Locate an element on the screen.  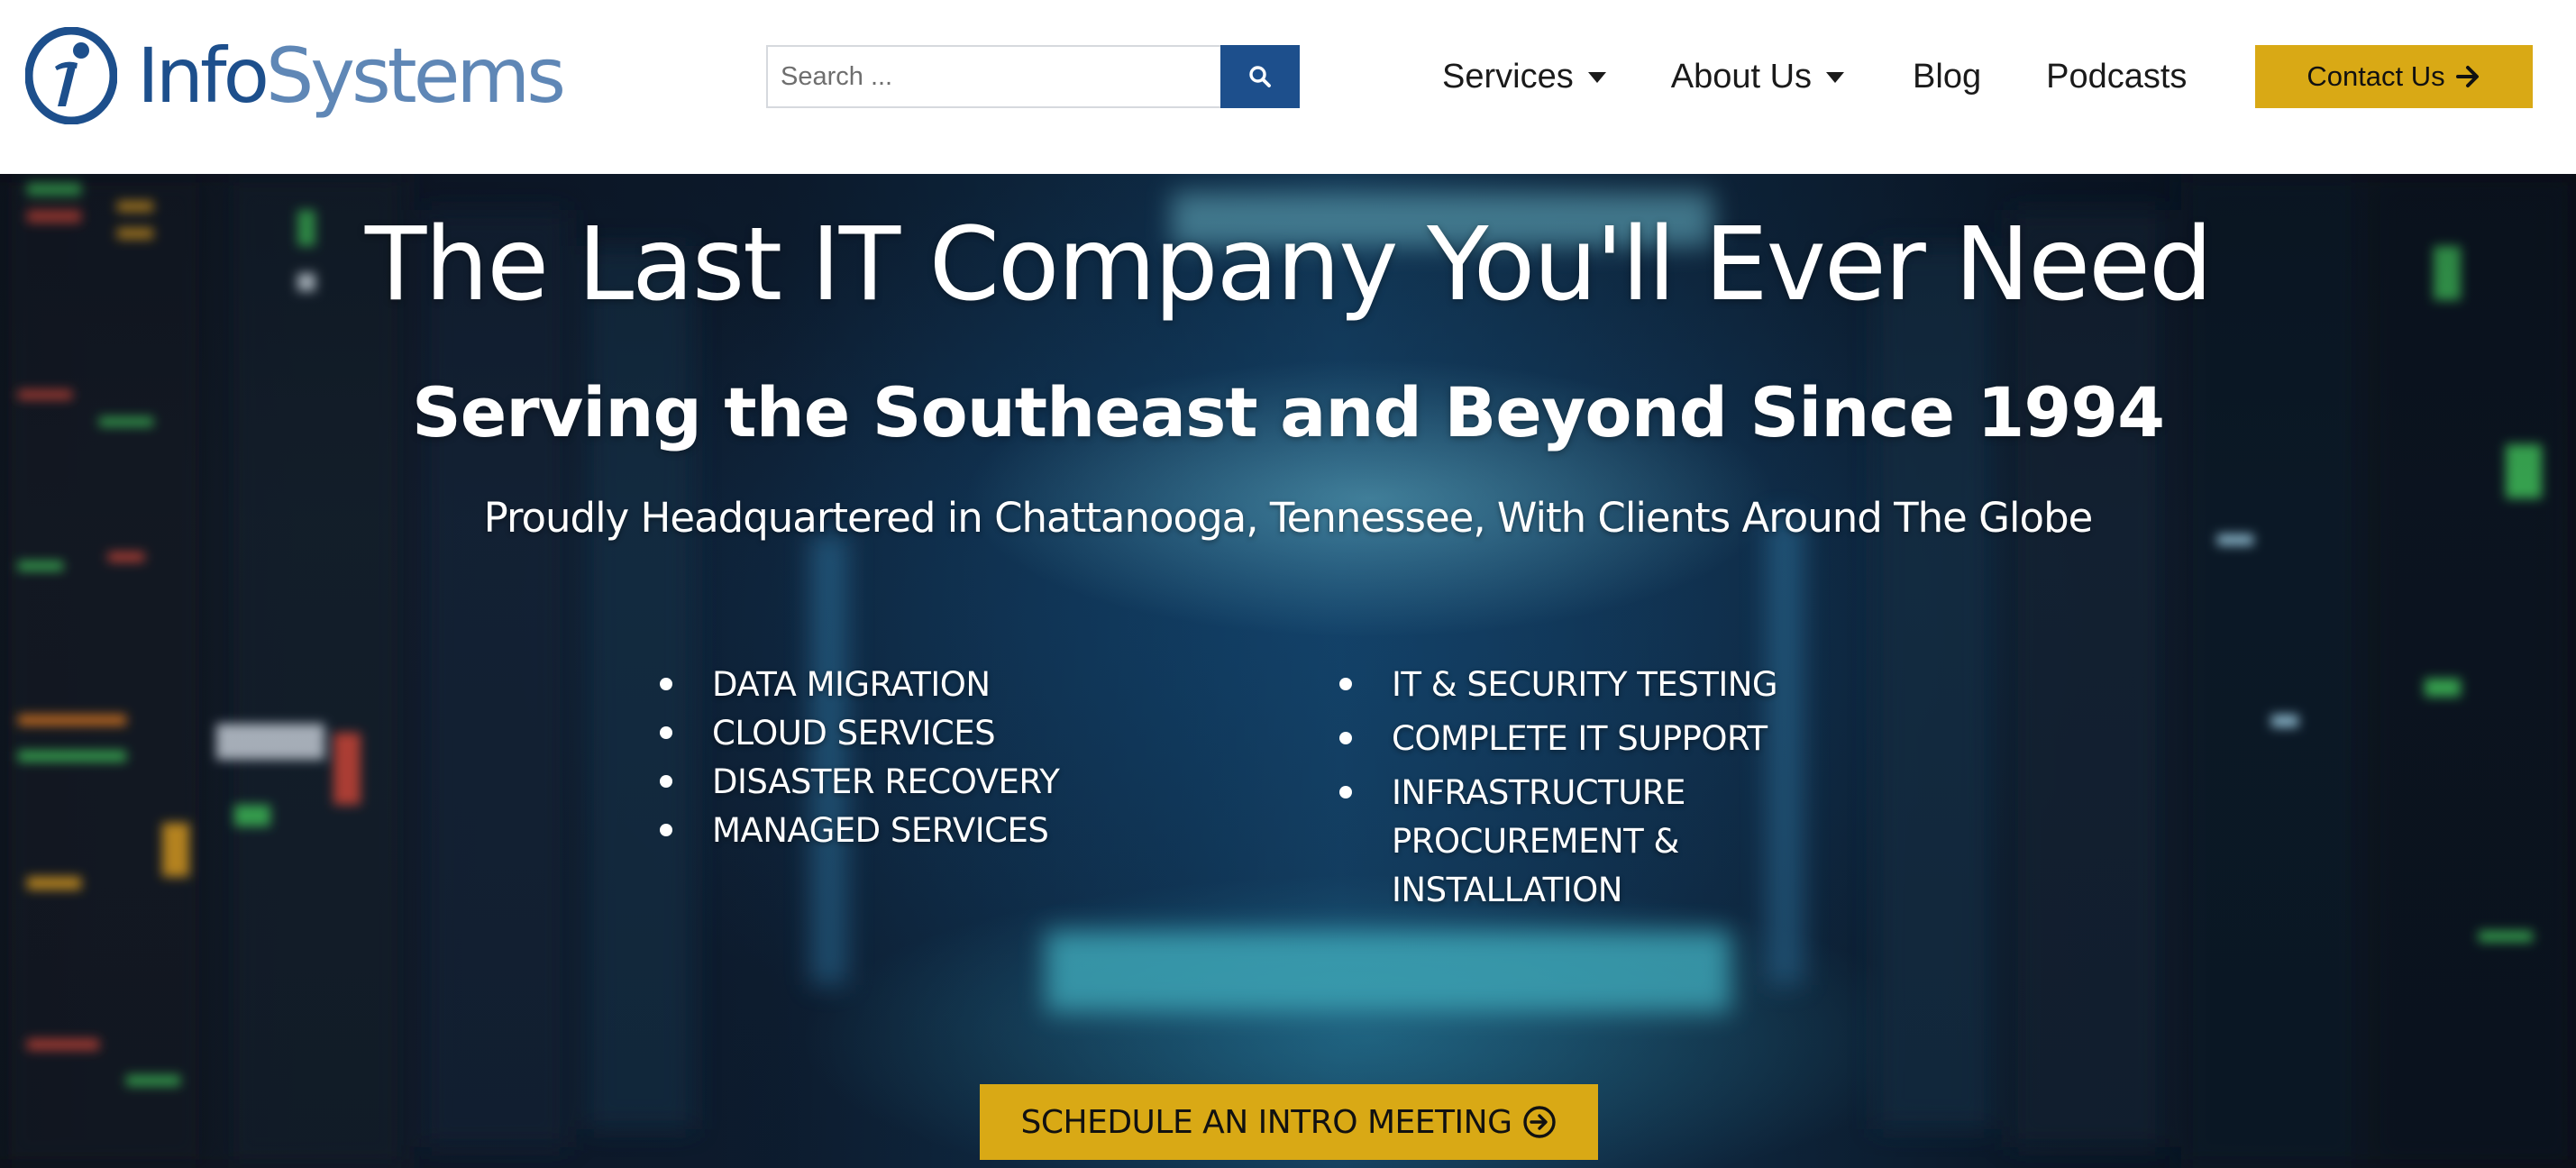
nav-item-about-us: About Us is located at coordinates (1758, 76).